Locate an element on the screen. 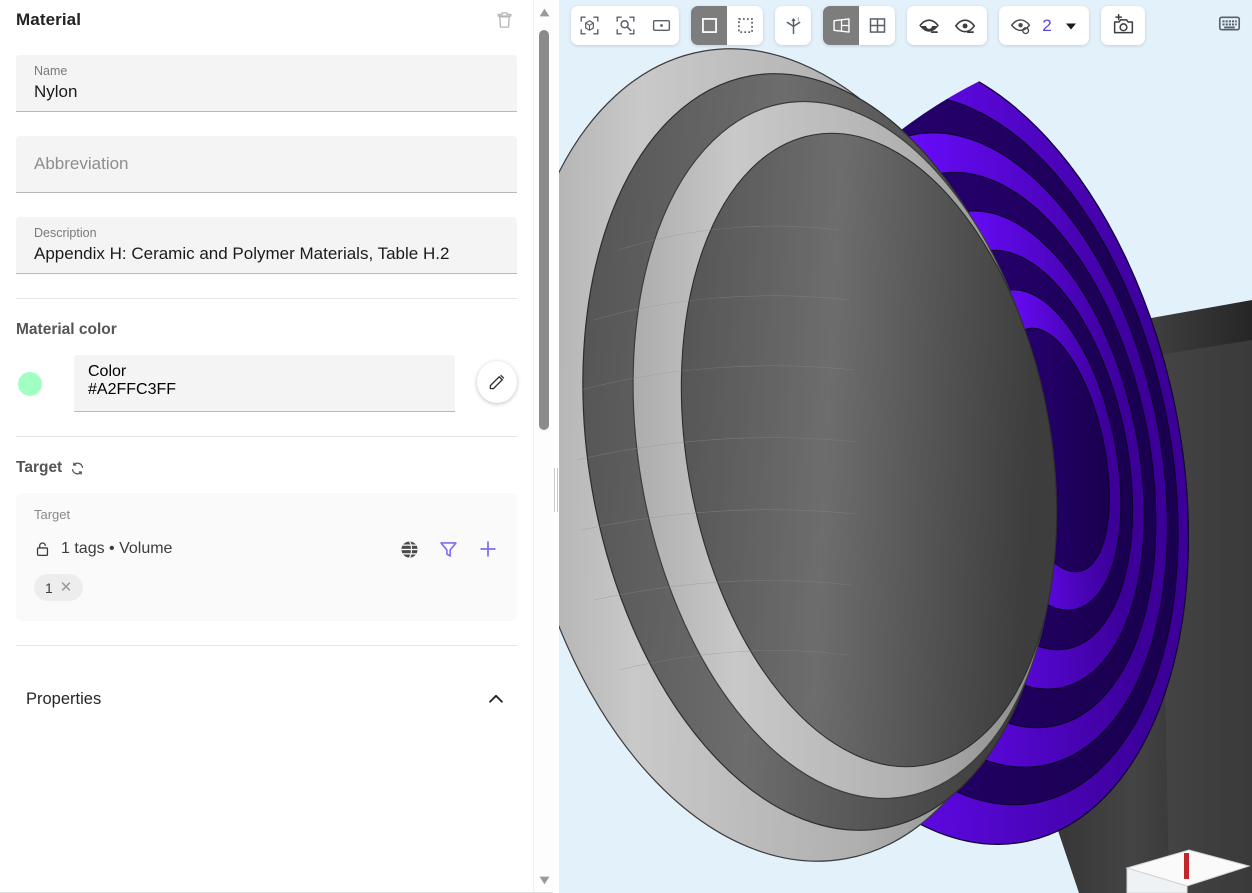  keyboard-shortcuts-button is located at coordinates (1229, 23).